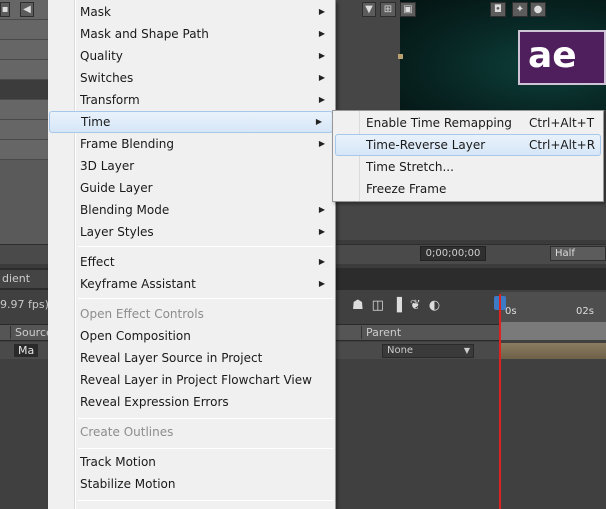 The height and width of the screenshot is (509, 606). What do you see at coordinates (191, 34) in the screenshot?
I see `menu-item-mask-and-shape-path: Mask and Shape Path ▶` at bounding box center [191, 34].